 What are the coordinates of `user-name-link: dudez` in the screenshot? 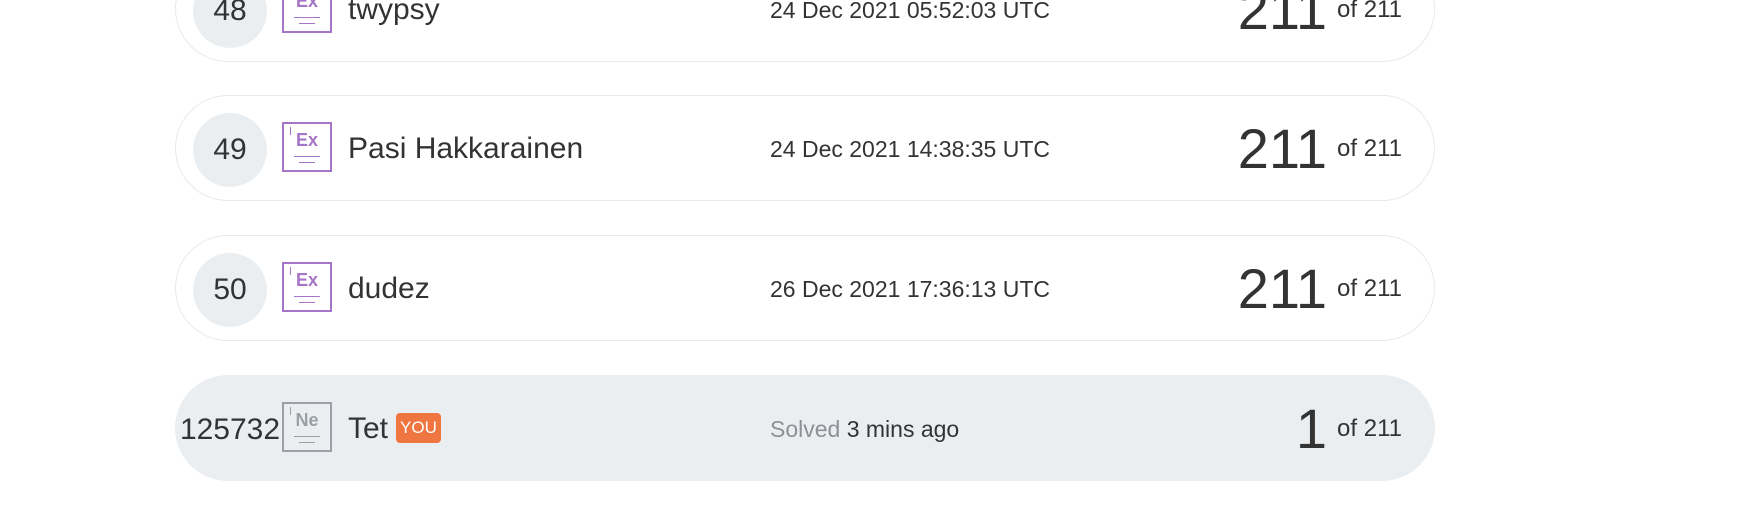 It's located at (389, 289).